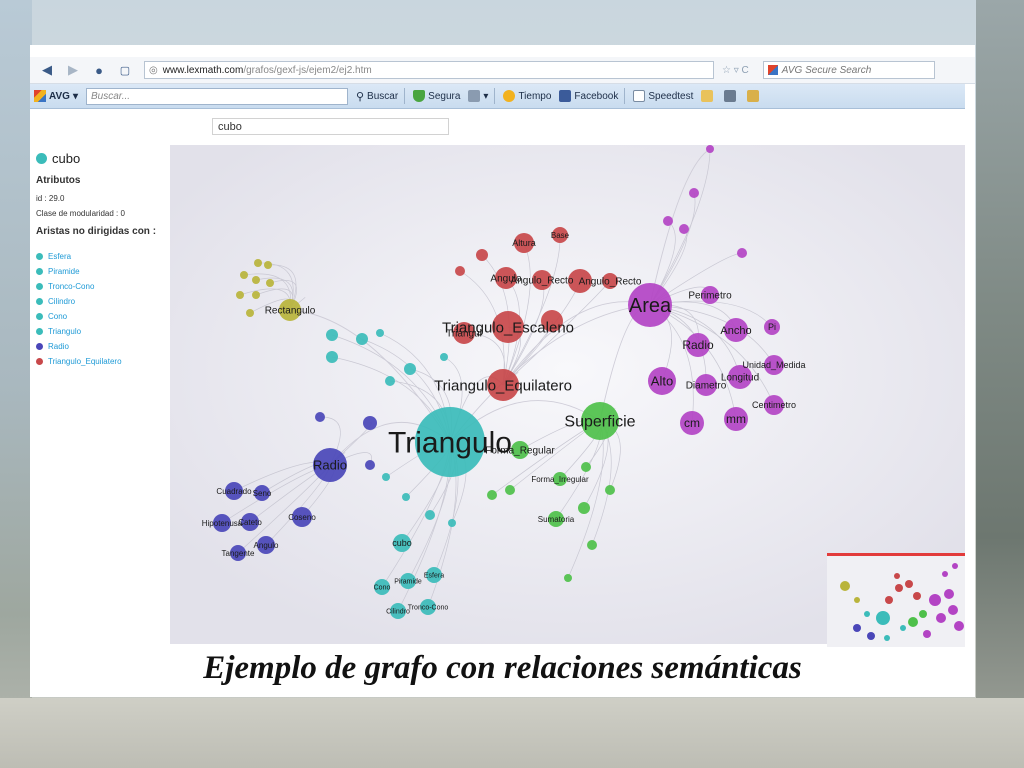 Image resolution: width=1024 pixels, height=768 pixels. I want to click on node-label: Alto, so click(662, 381).